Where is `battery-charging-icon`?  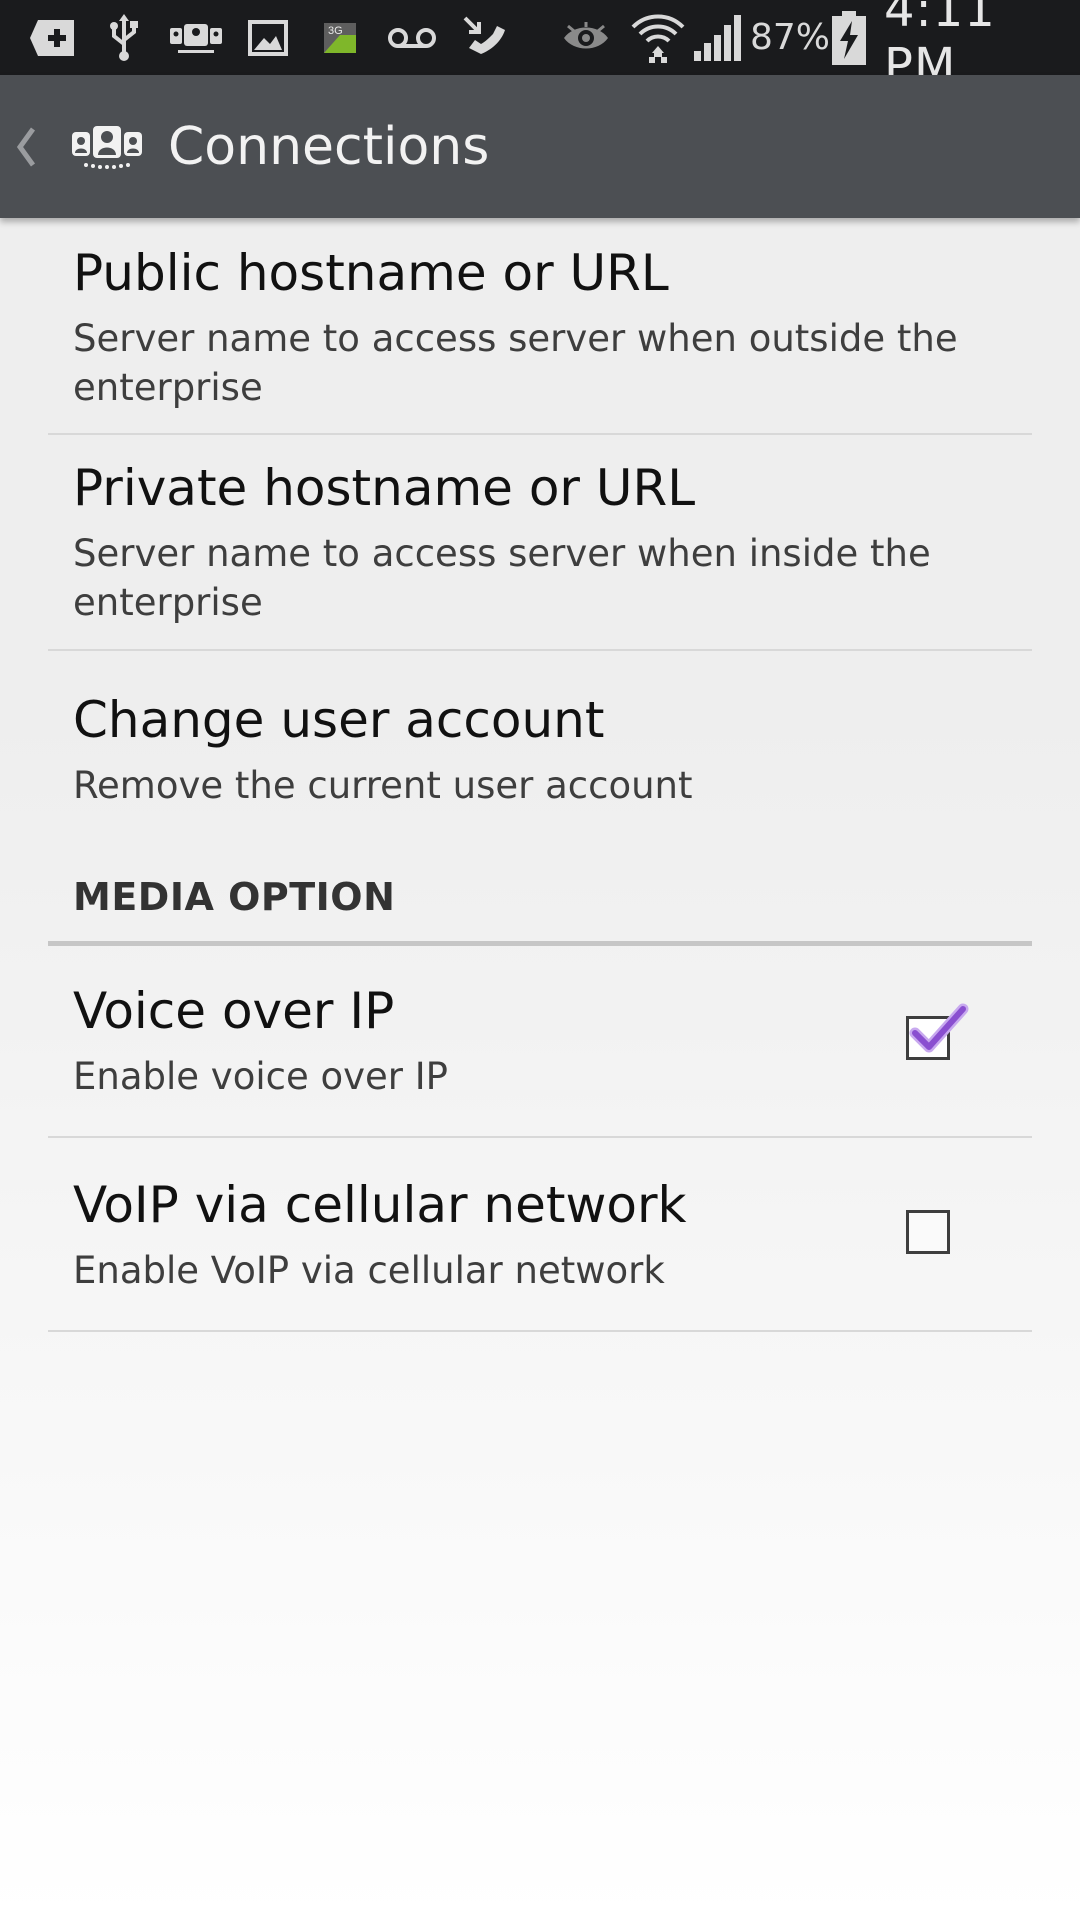
battery-charging-icon is located at coordinates (849, 37).